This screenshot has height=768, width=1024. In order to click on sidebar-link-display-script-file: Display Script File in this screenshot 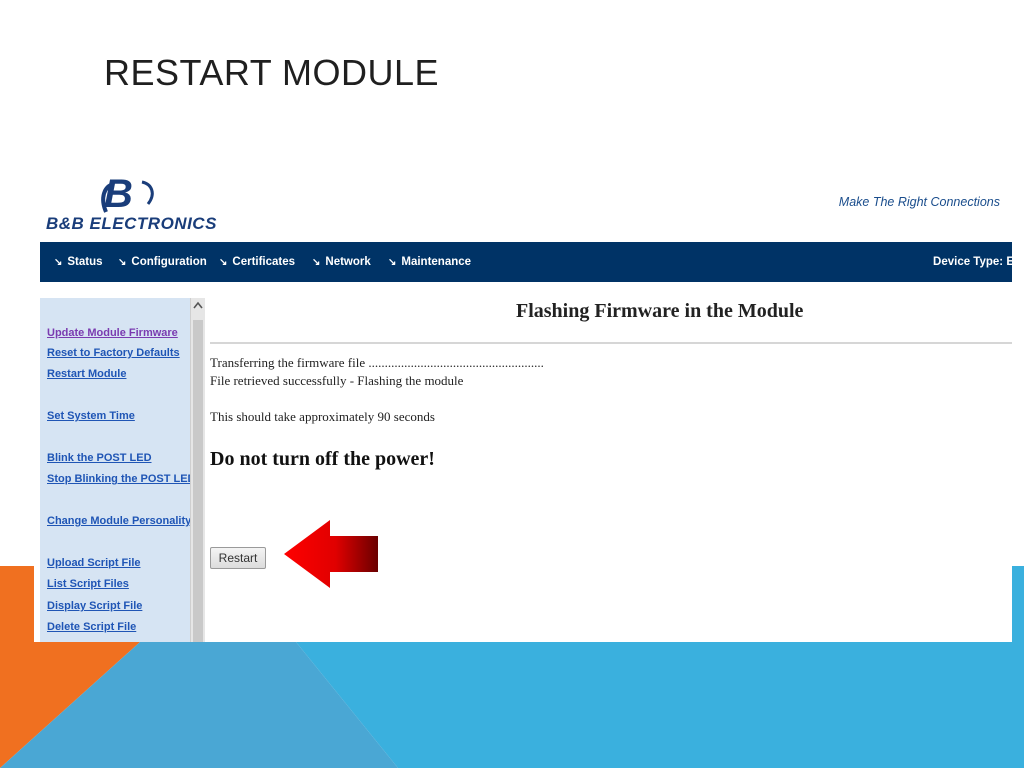, I will do `click(94, 606)`.